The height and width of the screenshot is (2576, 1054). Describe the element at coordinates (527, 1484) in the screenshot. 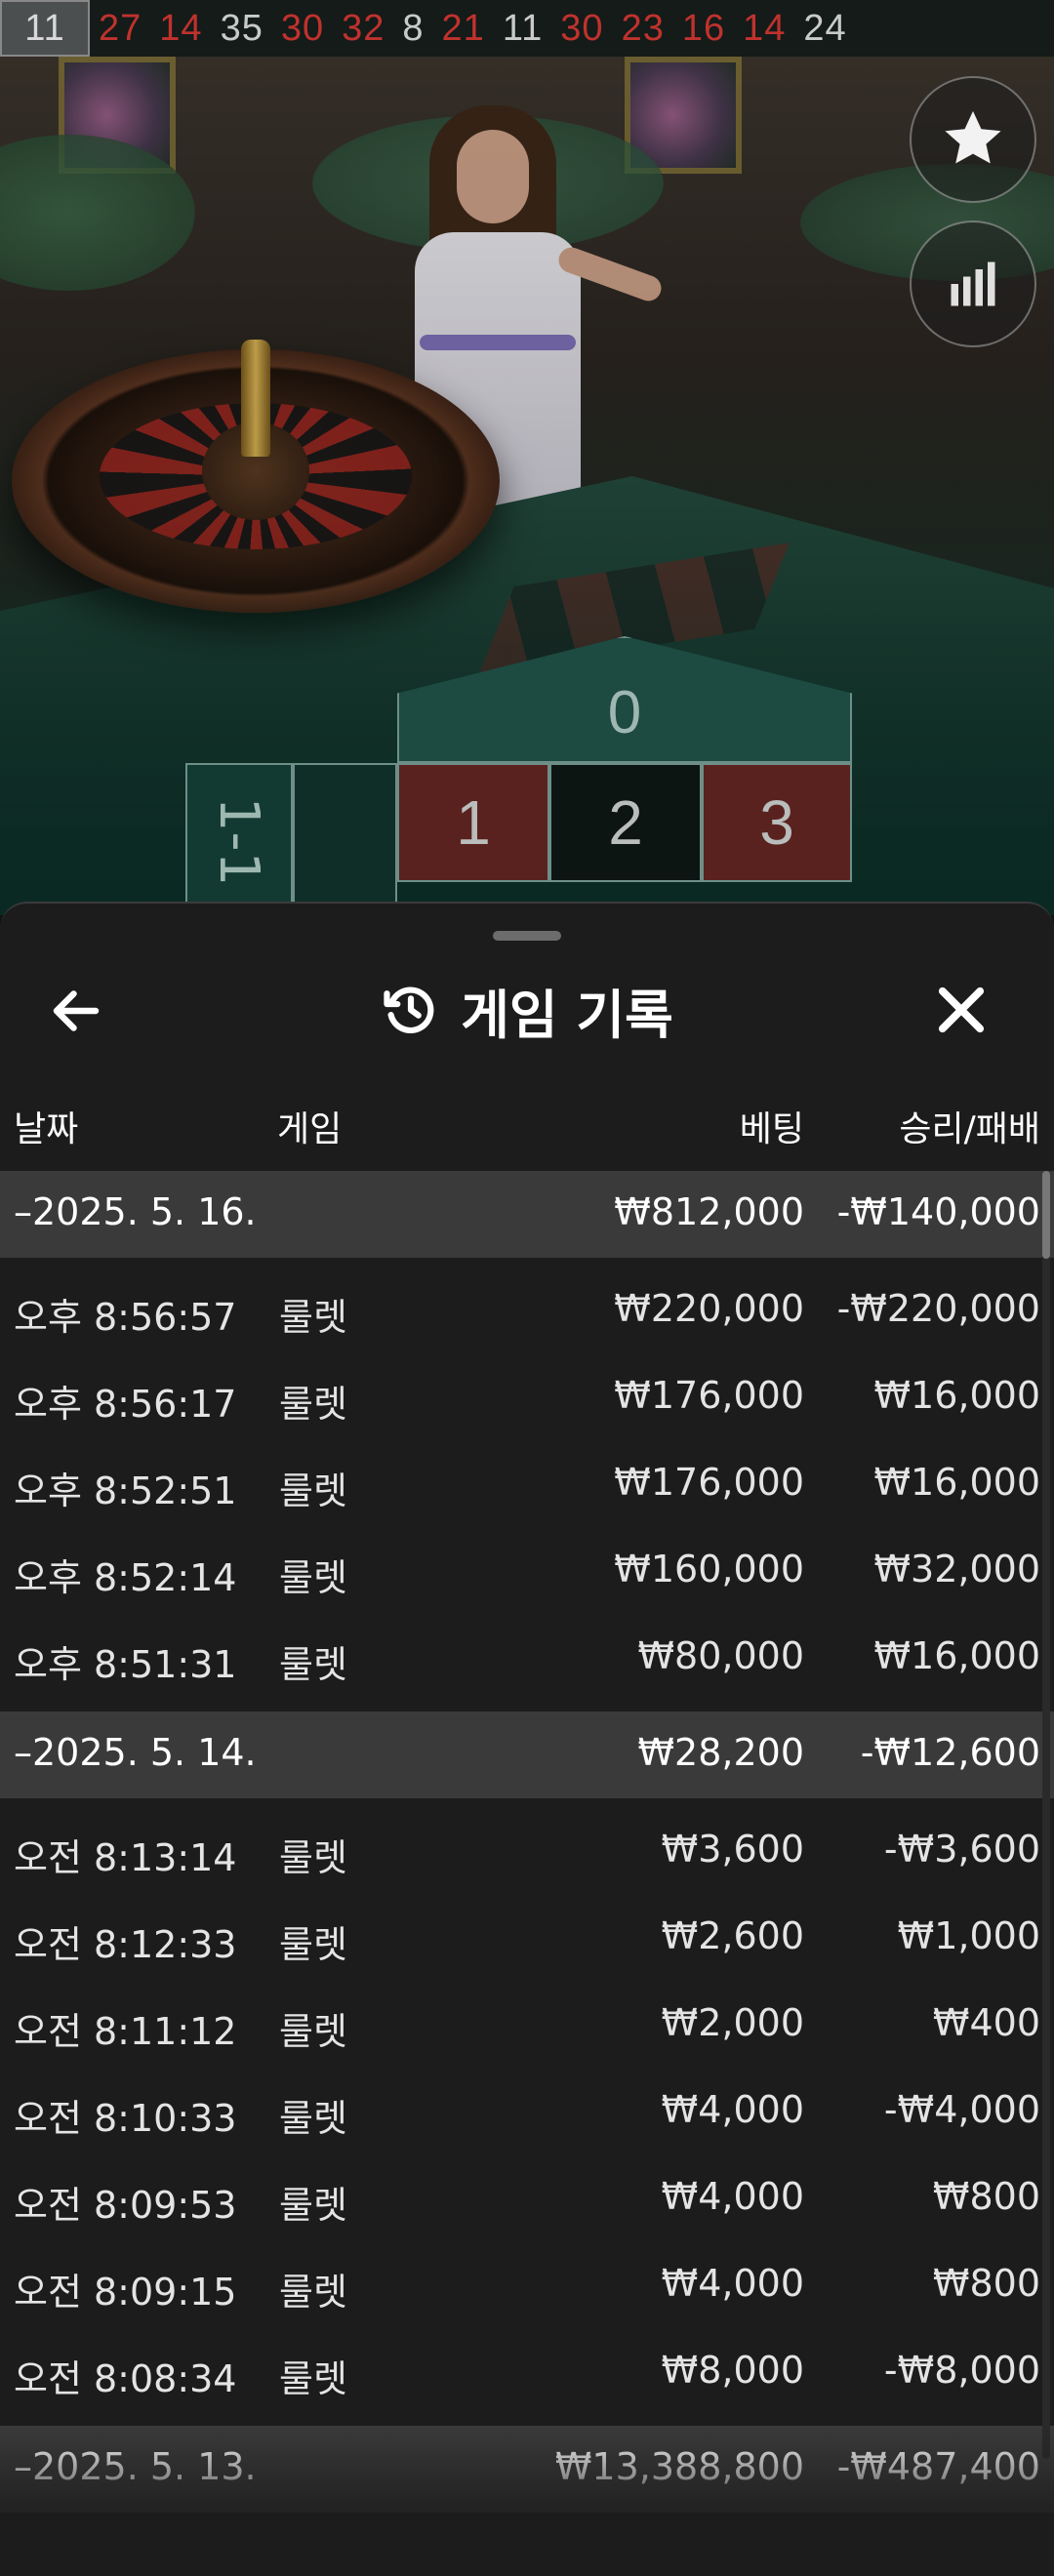

I see `history-row: 오후 8:52:51 룰렛 ₩176,000 ₩16,000` at that location.